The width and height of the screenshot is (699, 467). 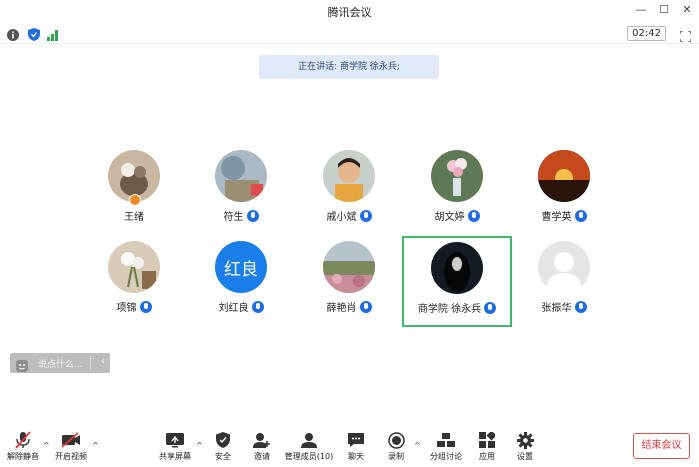 I want to click on breakout-rooms-button: 分组讨论, so click(x=446, y=446).